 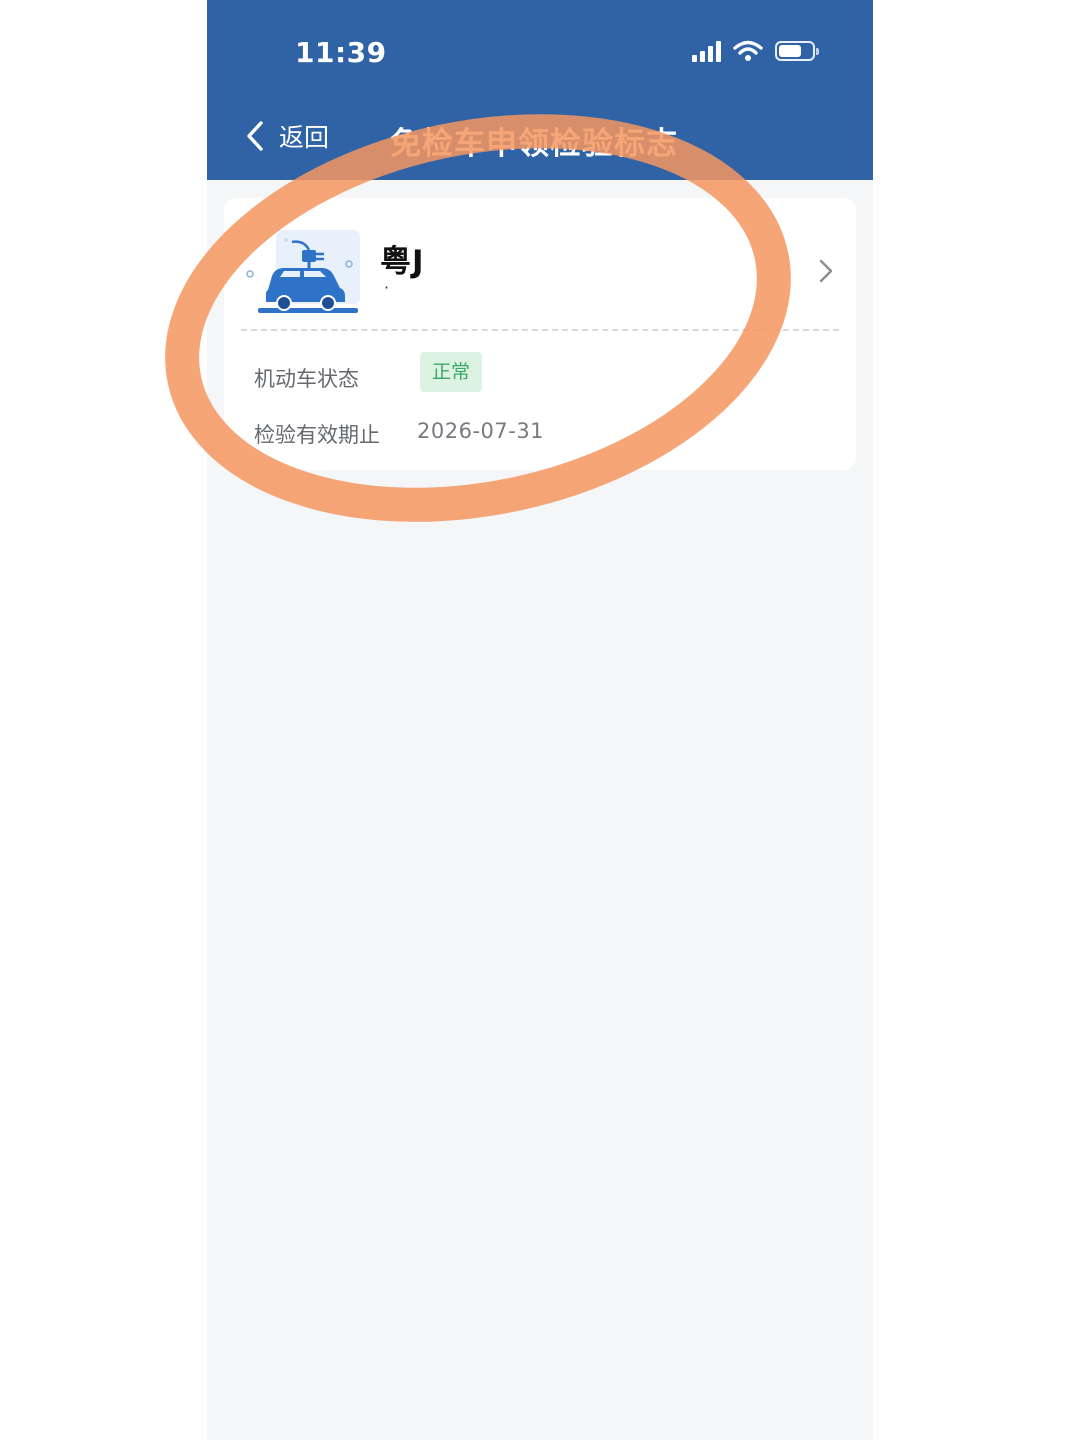 What do you see at coordinates (317, 435) in the screenshot?
I see `inspection-expiry-label: 检验有效期止` at bounding box center [317, 435].